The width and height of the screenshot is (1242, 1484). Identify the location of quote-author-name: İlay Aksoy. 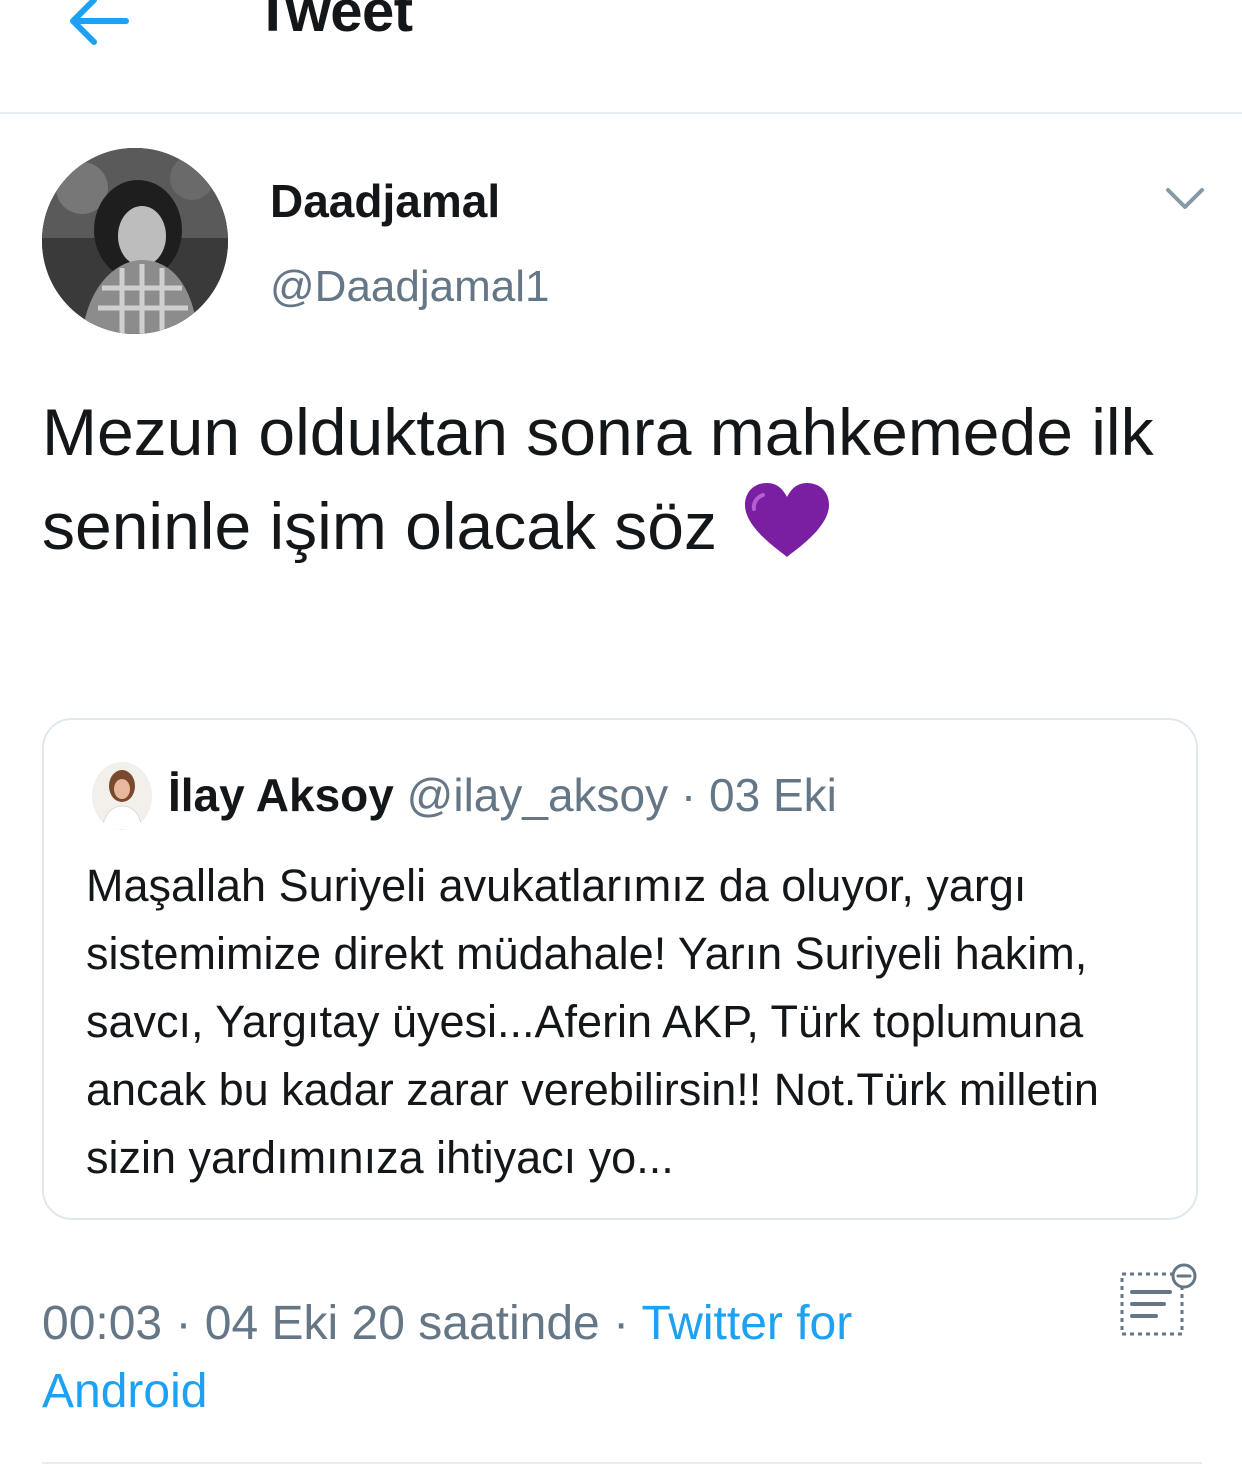
(281, 795).